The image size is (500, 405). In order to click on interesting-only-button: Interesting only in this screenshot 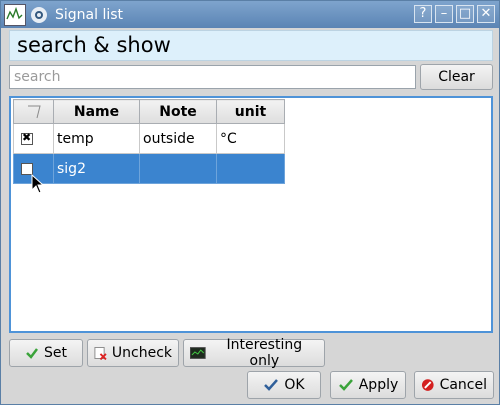, I will do `click(254, 353)`.